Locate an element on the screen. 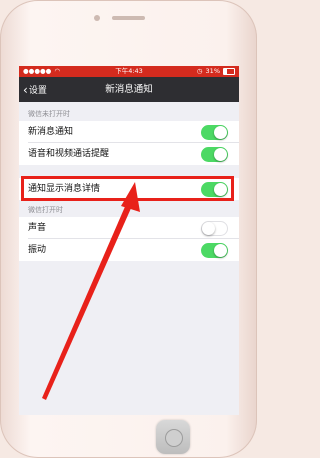 Image resolution: width=320 pixels, height=458 pixels. home-button-ring is located at coordinates (174, 438).